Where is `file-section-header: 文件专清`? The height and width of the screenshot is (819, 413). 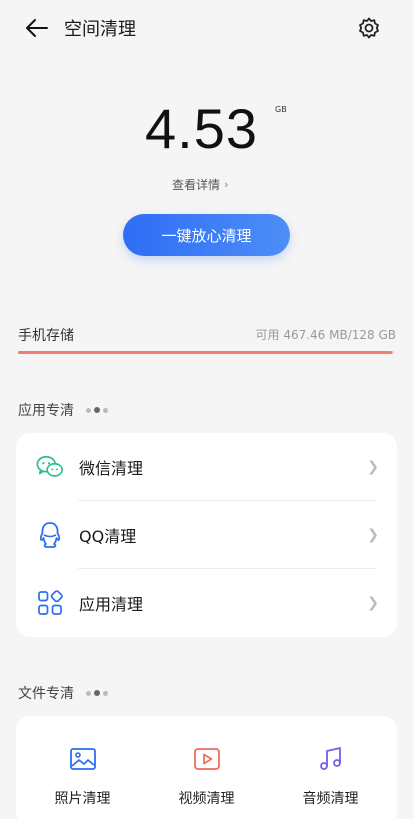 file-section-header: 文件专清 is located at coordinates (63, 693).